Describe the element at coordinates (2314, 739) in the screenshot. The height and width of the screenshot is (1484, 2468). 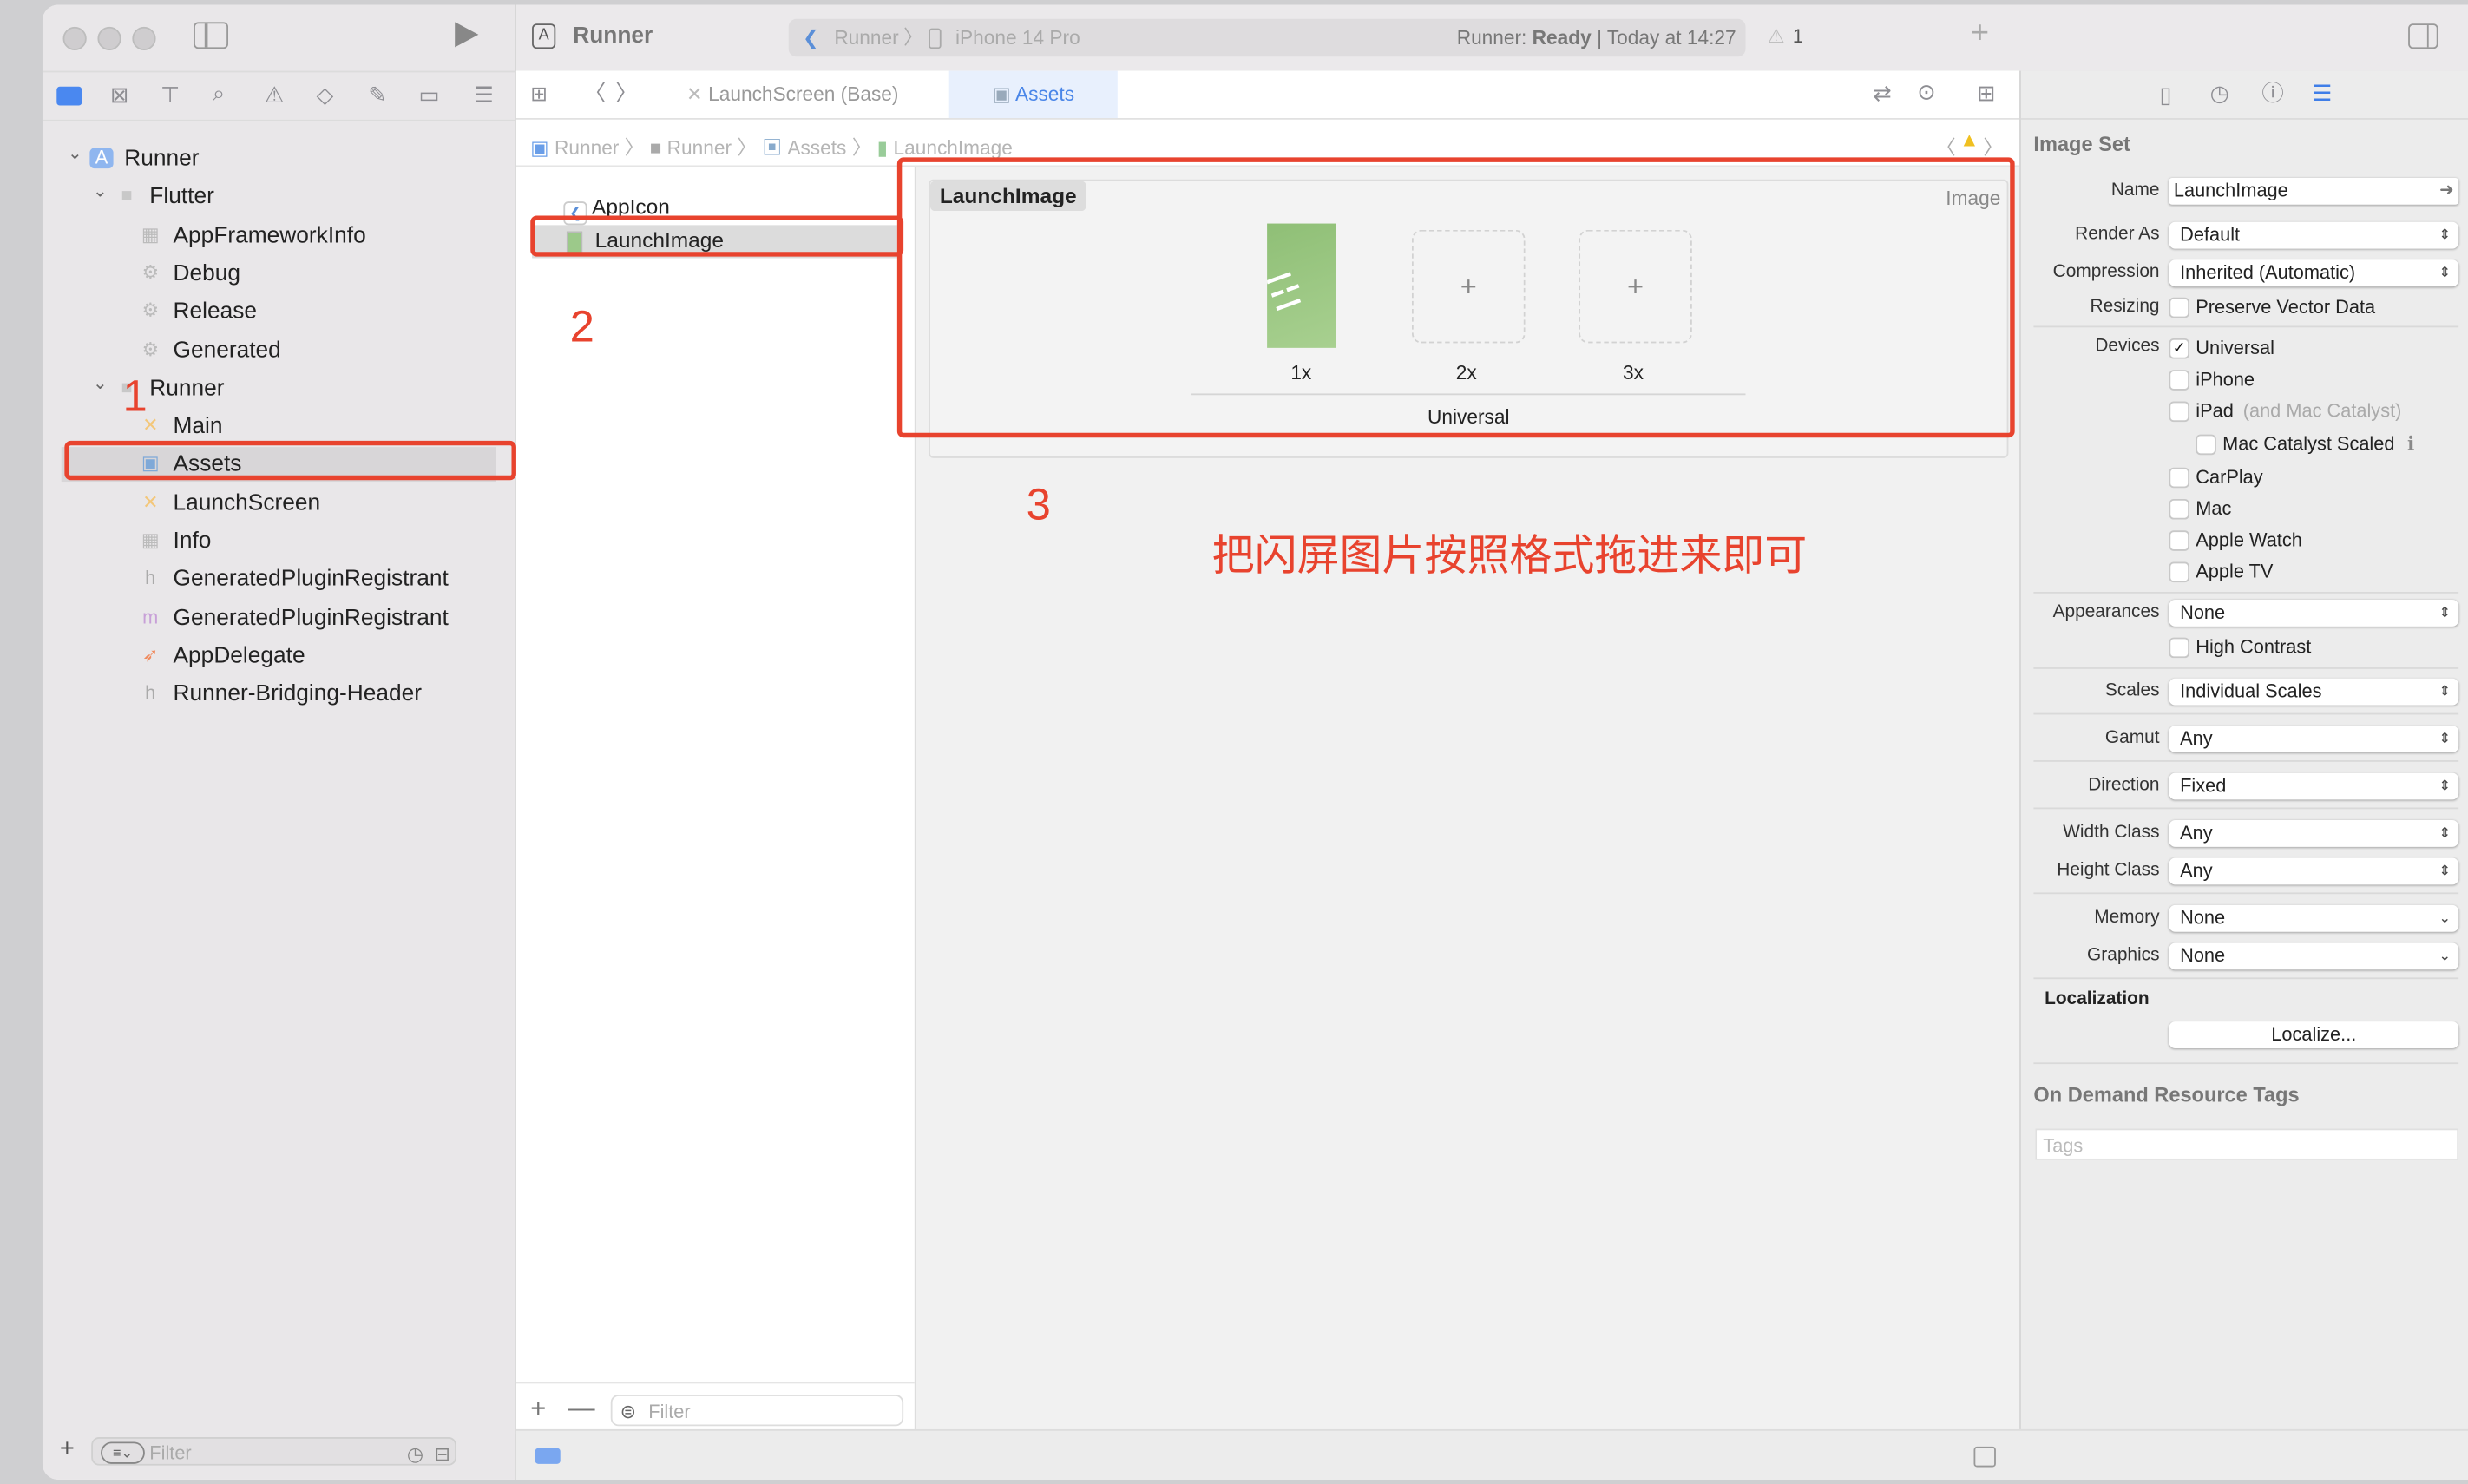
I see `gamut-popup: Any ⇕` at that location.